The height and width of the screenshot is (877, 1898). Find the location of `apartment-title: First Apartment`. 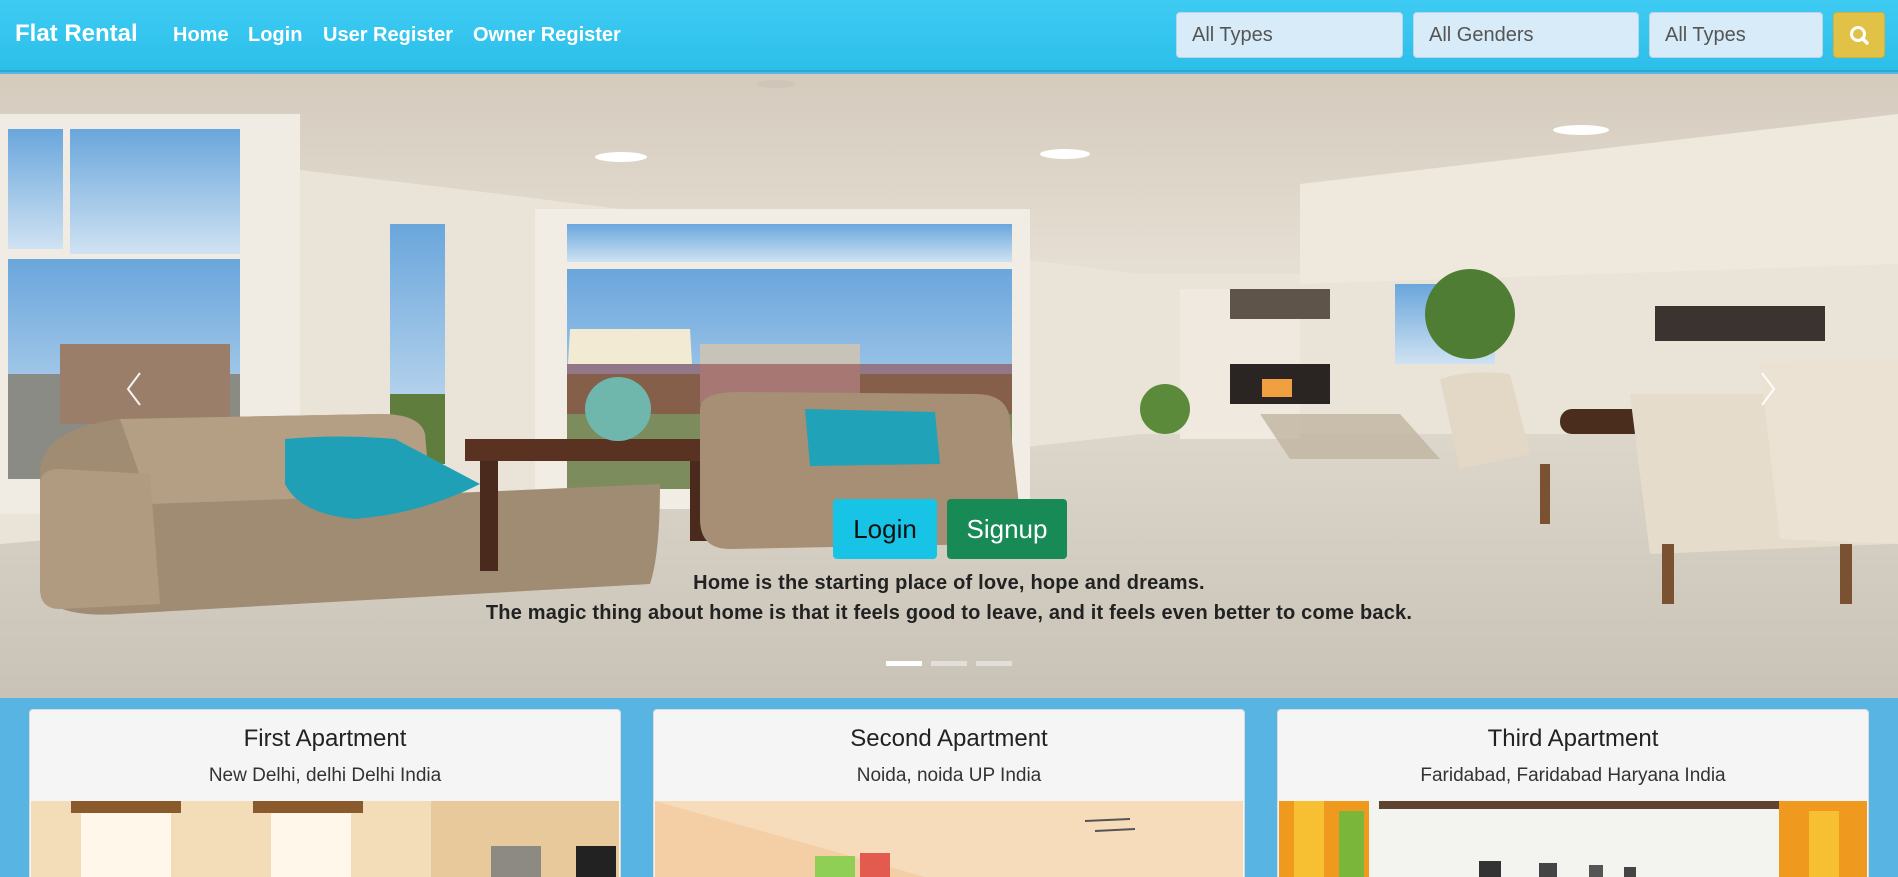

apartment-title: First Apartment is located at coordinates (325, 739).